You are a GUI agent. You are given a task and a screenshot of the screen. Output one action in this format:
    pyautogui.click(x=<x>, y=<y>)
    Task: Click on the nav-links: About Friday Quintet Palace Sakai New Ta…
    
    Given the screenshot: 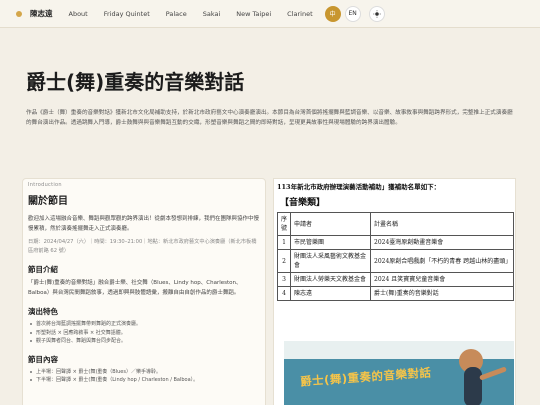 What is the action you would take?
    pyautogui.click(x=199, y=14)
    